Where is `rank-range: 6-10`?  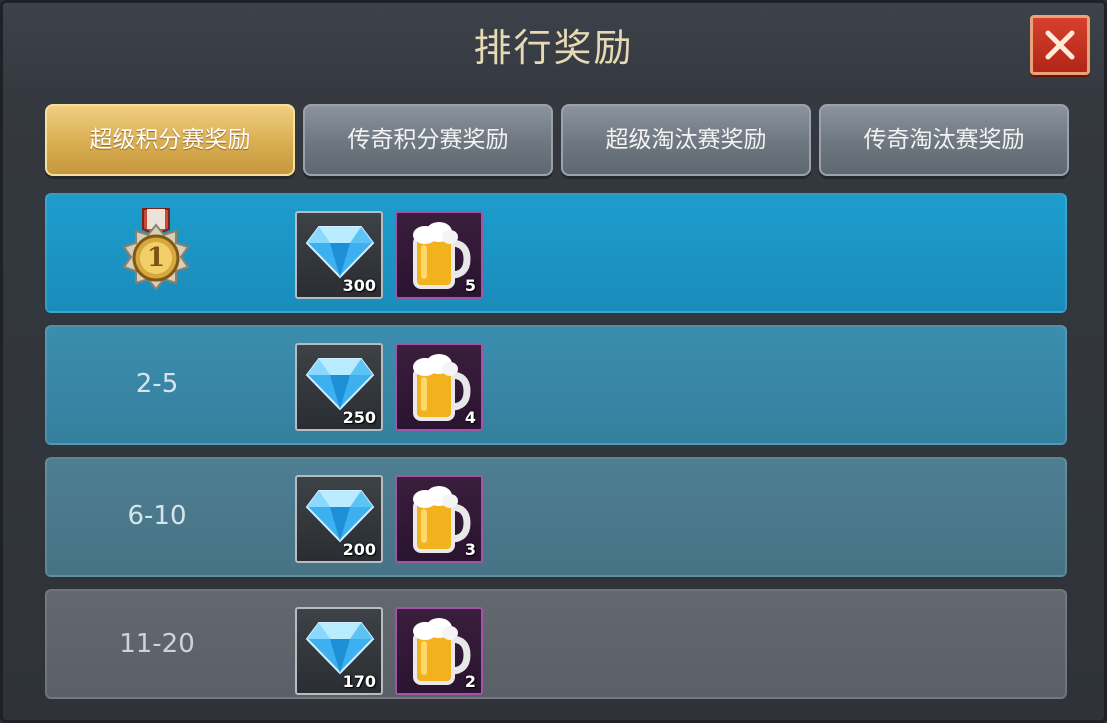
rank-range: 6-10 is located at coordinates (157, 516).